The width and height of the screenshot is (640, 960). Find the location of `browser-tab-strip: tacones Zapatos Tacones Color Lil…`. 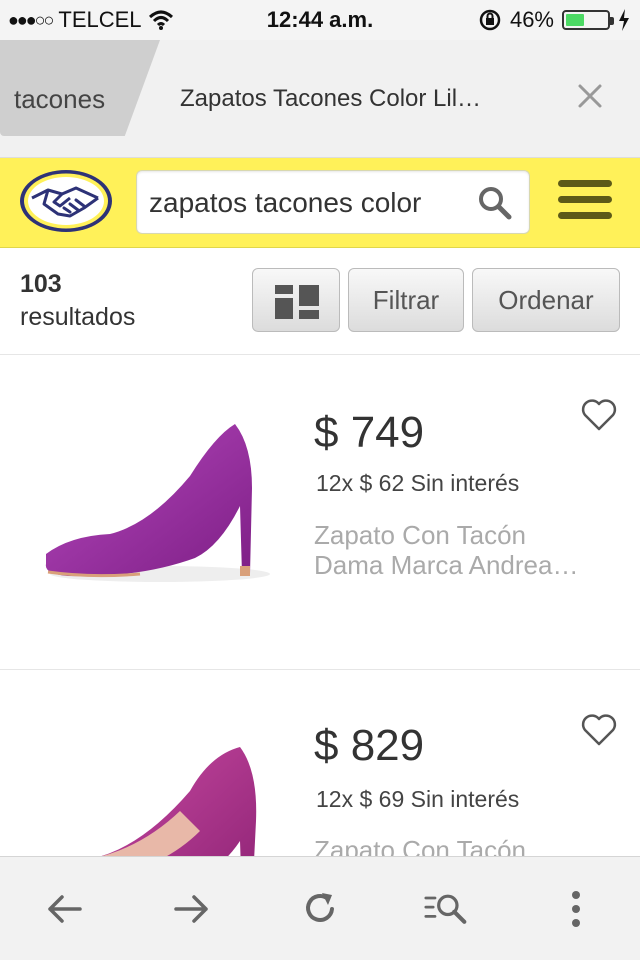

browser-tab-strip: tacones Zapatos Tacones Color Lil… is located at coordinates (320, 99).